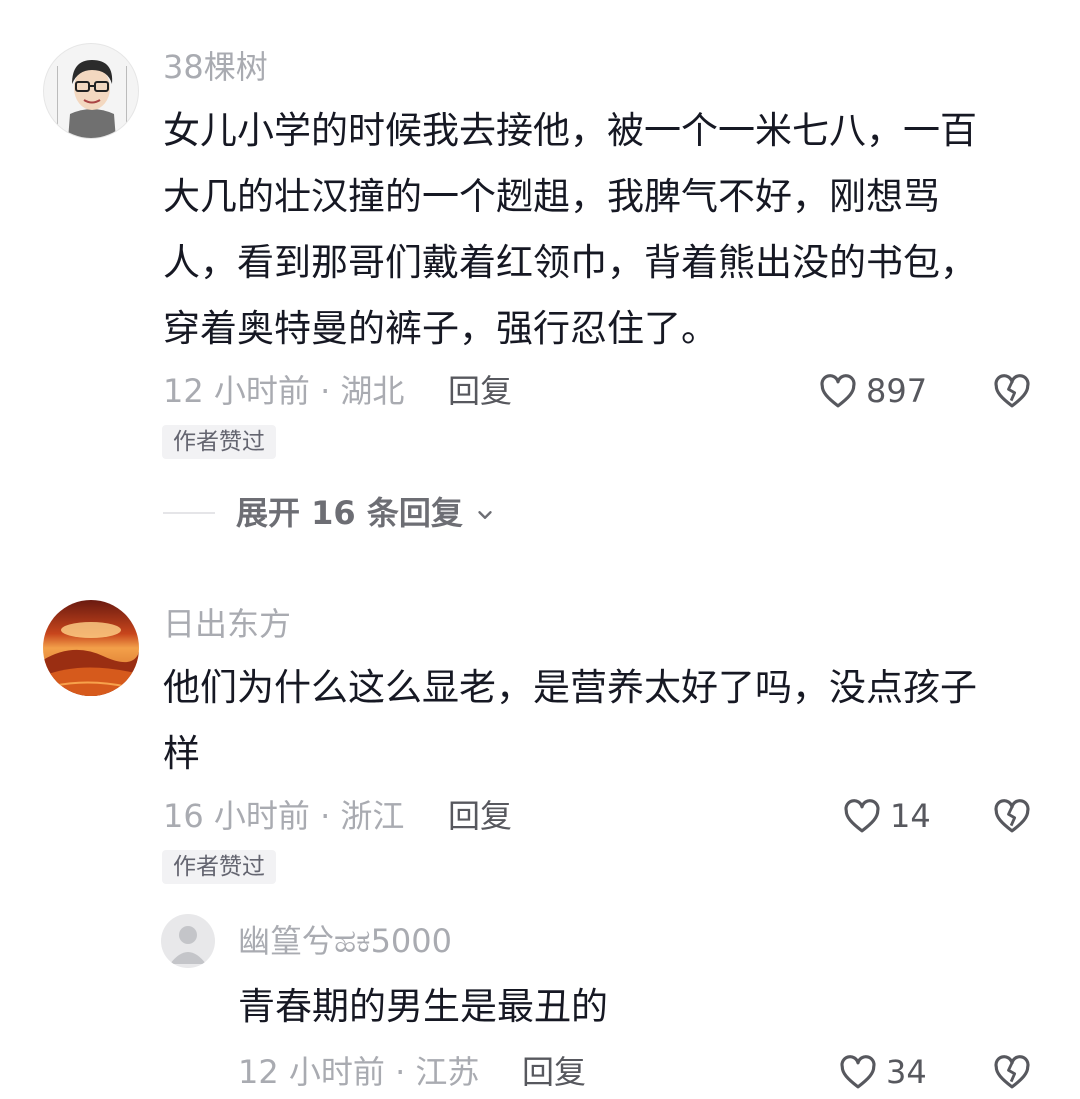 This screenshot has width=1080, height=1099. What do you see at coordinates (181, 753) in the screenshot?
I see `comment-text-line: 样` at bounding box center [181, 753].